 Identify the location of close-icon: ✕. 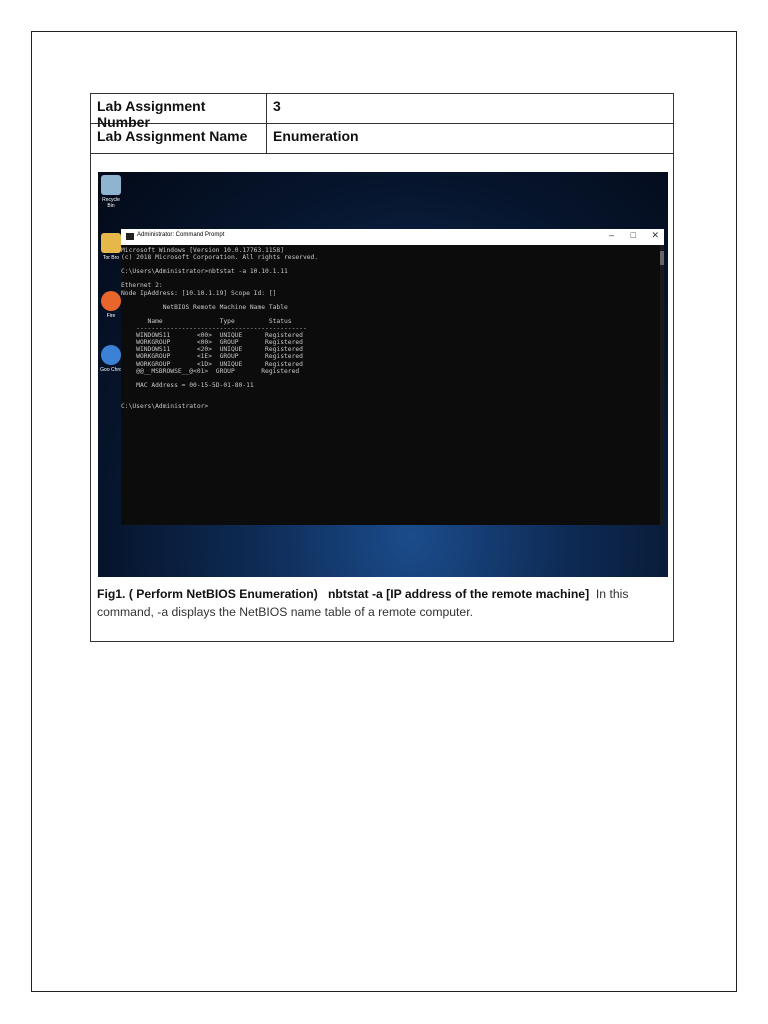
(655, 235).